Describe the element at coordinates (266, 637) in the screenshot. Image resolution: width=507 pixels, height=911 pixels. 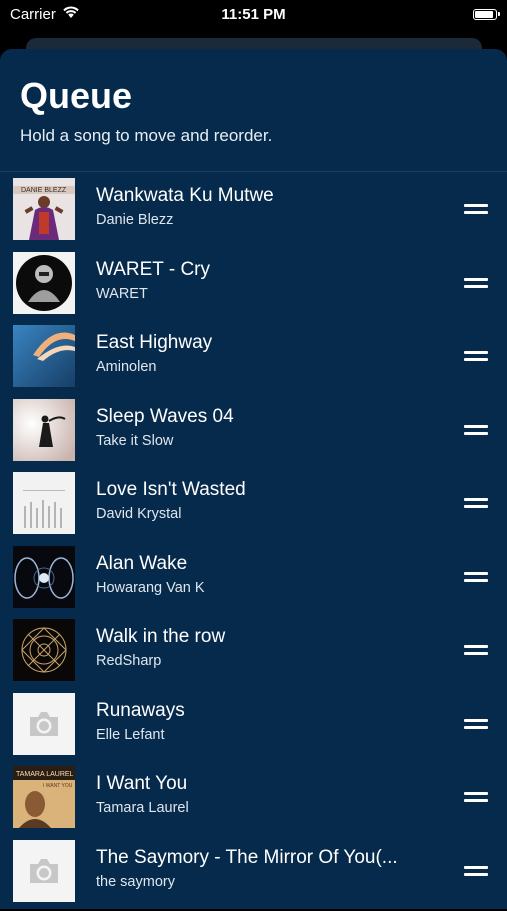
I see `song-title: Walk in the row` at that location.